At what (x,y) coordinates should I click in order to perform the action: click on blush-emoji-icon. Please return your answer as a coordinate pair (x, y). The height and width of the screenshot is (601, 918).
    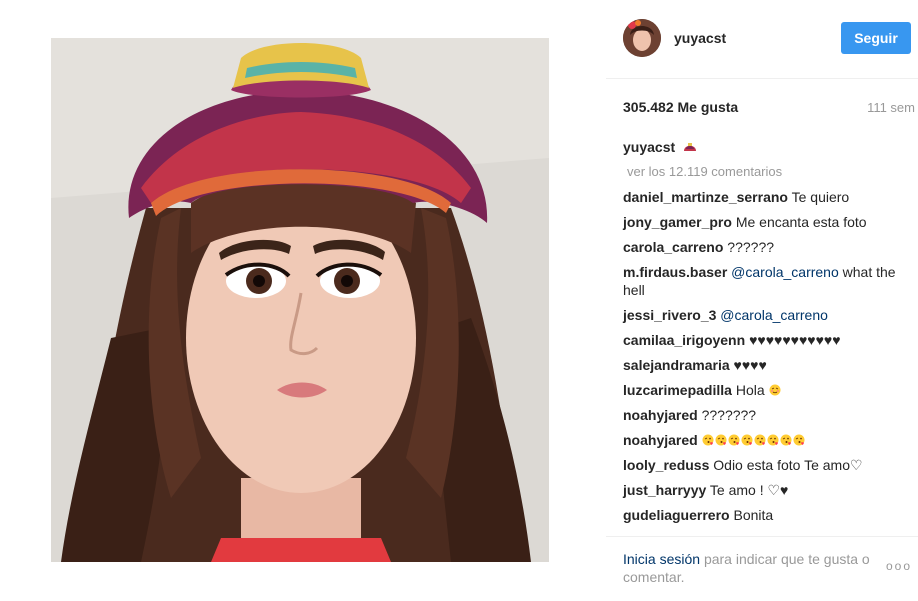
    Looking at the image, I should click on (775, 390).